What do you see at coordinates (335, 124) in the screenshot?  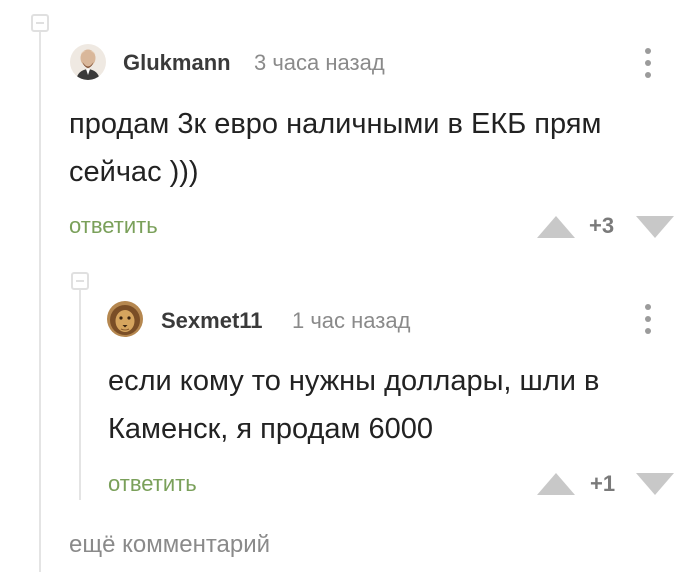 I see `comment-text-line: продам 3к евро наличными в ЕКБ прям` at bounding box center [335, 124].